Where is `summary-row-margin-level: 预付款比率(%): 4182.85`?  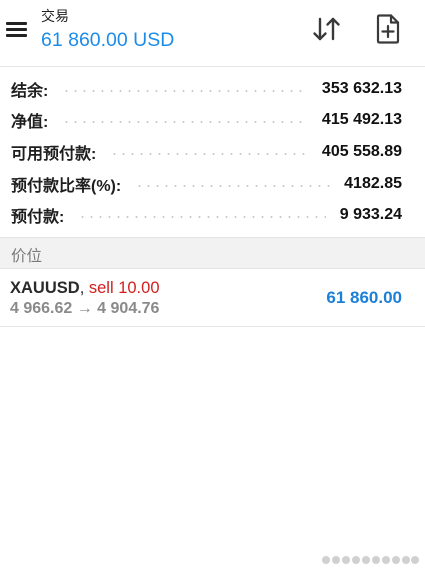
summary-row-margin-level: 预付款比率(%): 4182.85 is located at coordinates (212, 184).